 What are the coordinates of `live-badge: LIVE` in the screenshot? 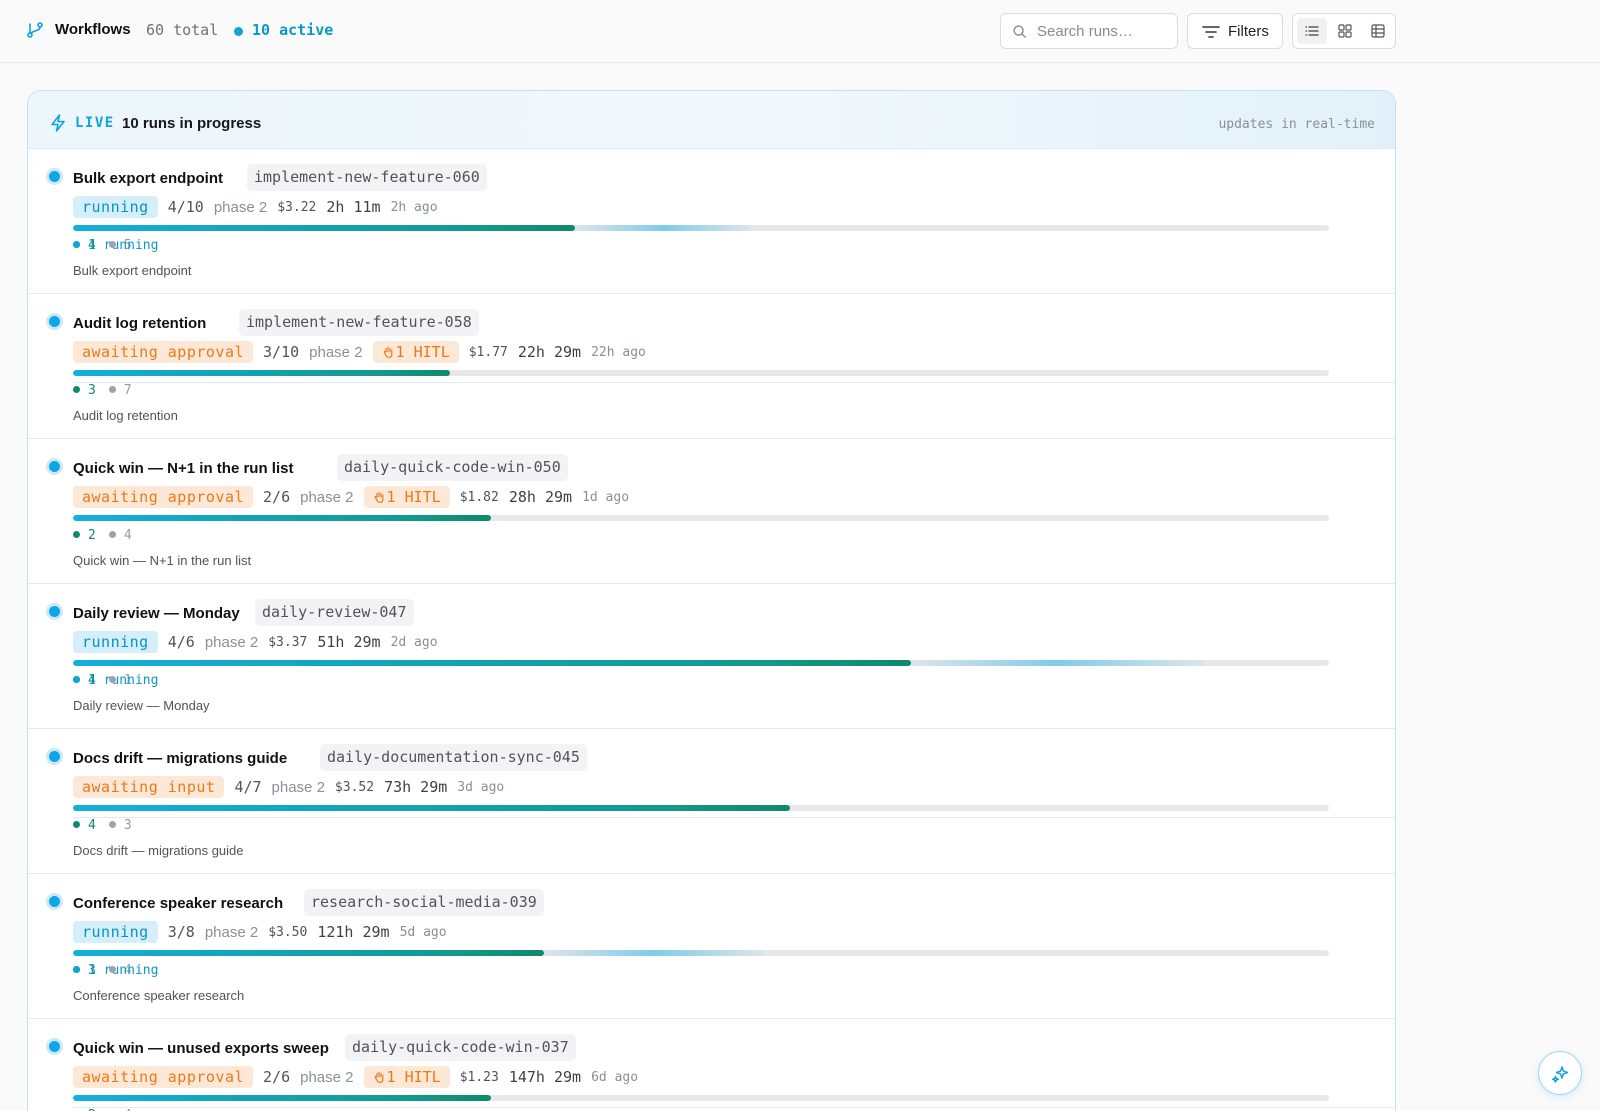 It's located at (95, 123).